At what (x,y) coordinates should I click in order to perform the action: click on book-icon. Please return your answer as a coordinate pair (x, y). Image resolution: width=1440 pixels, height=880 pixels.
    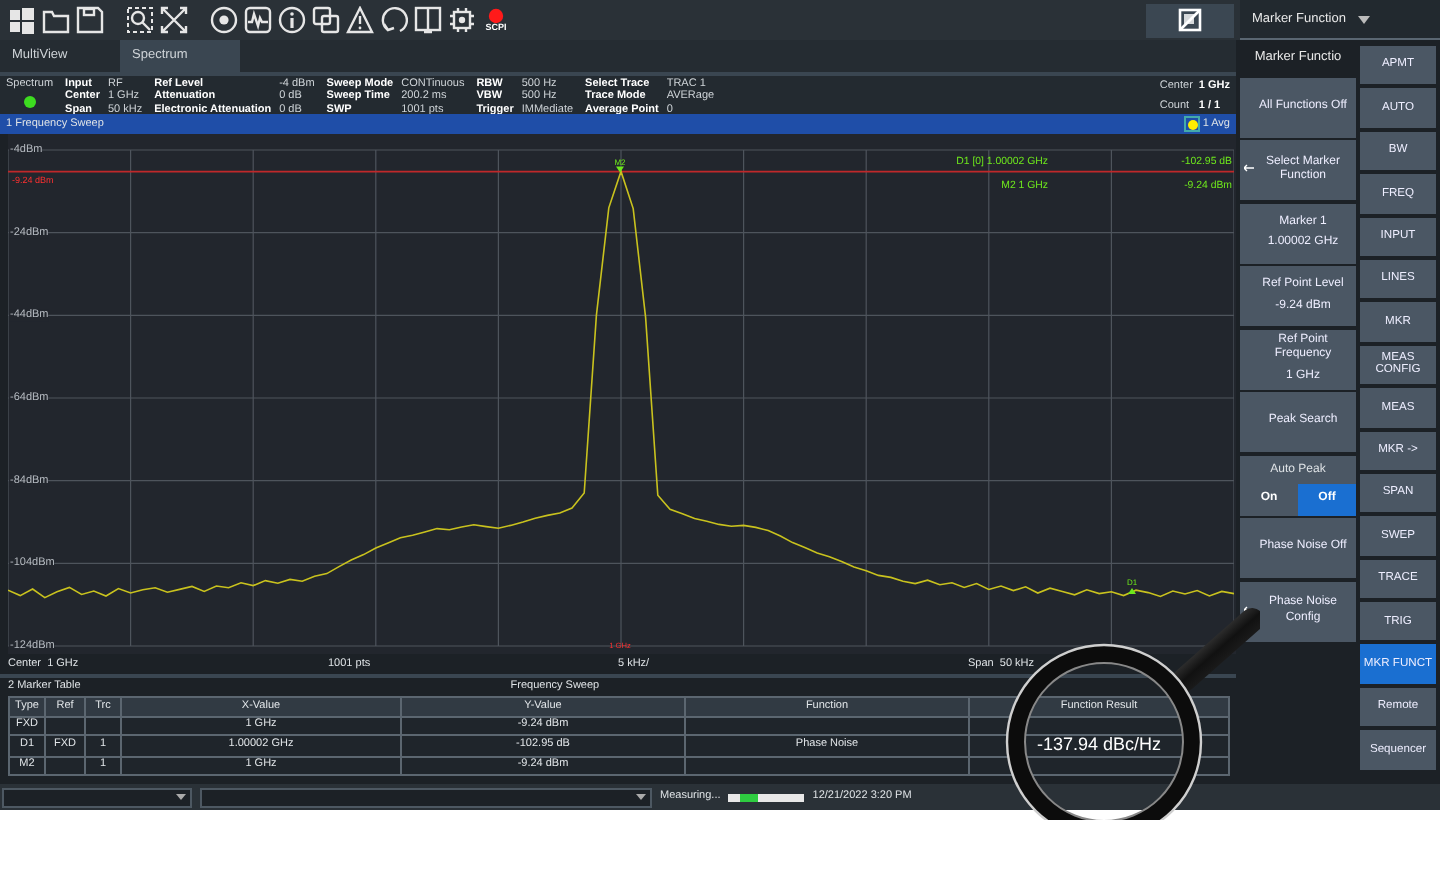
    Looking at the image, I should click on (428, 20).